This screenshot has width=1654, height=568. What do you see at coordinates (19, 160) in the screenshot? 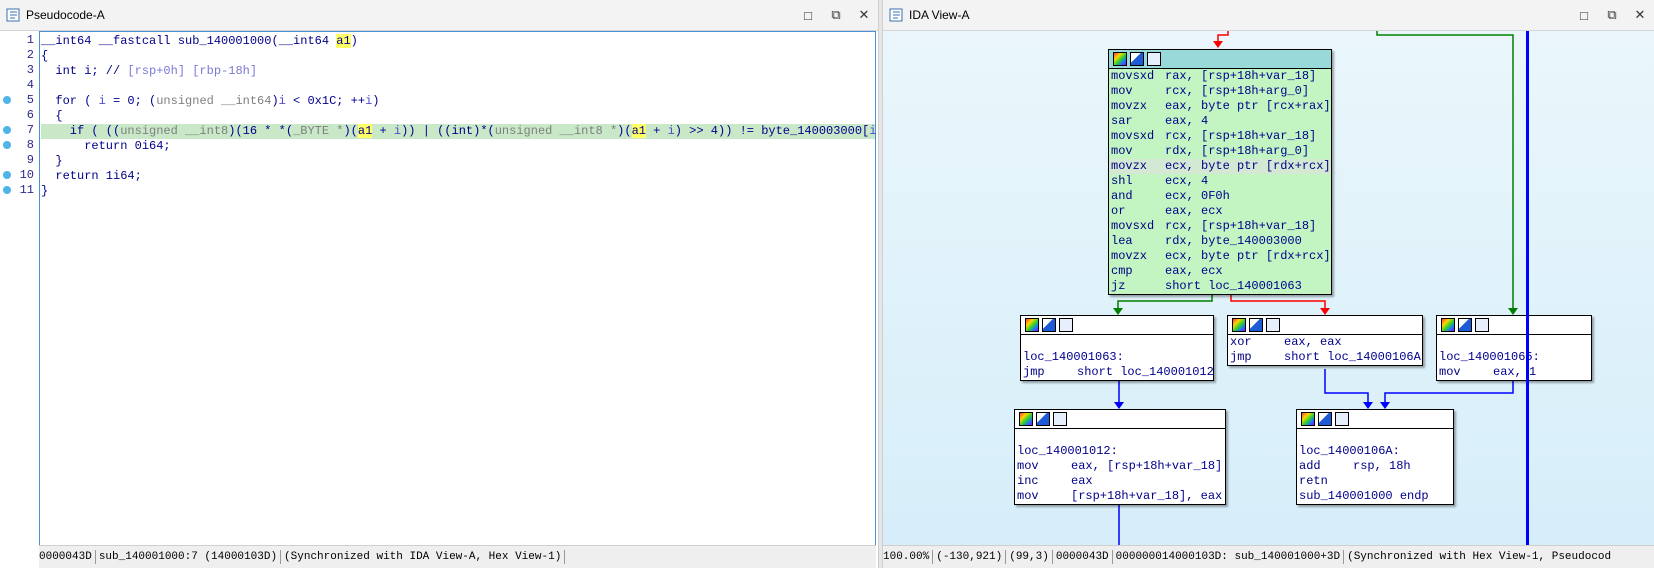
I see `gutter-line: 9` at bounding box center [19, 160].